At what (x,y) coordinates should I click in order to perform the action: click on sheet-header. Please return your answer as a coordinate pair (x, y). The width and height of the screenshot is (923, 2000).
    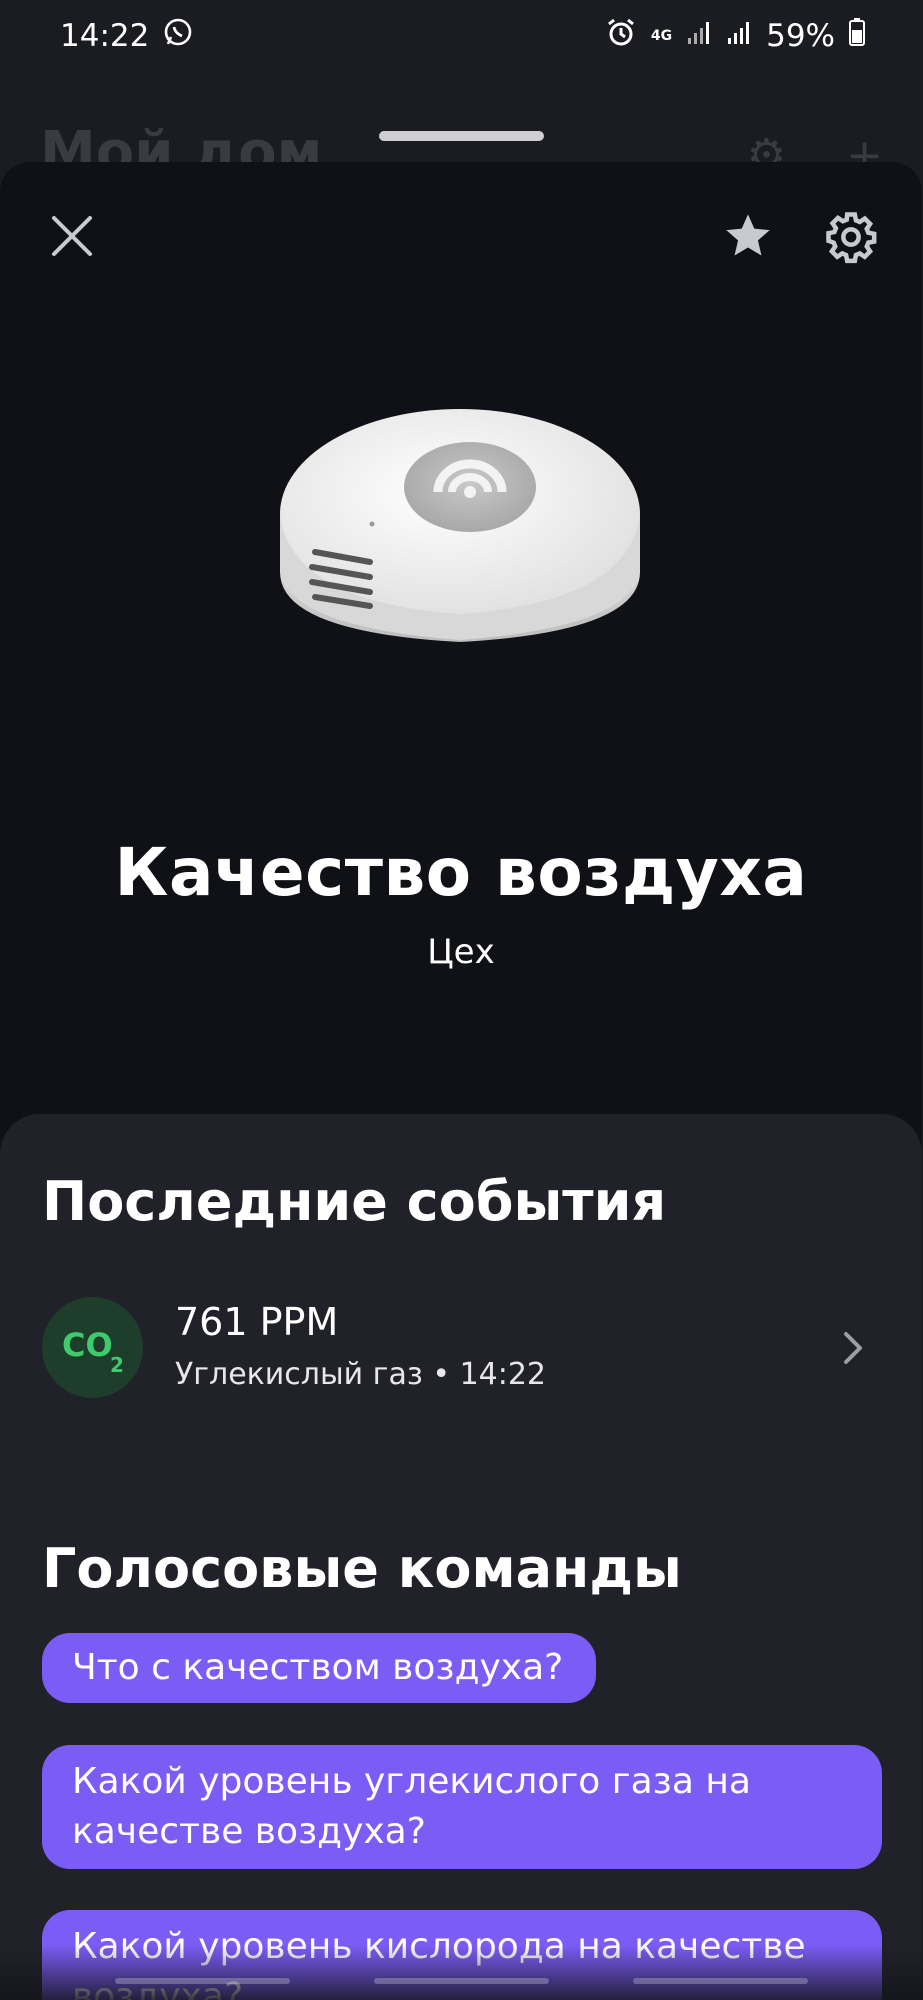
    Looking at the image, I should click on (461, 232).